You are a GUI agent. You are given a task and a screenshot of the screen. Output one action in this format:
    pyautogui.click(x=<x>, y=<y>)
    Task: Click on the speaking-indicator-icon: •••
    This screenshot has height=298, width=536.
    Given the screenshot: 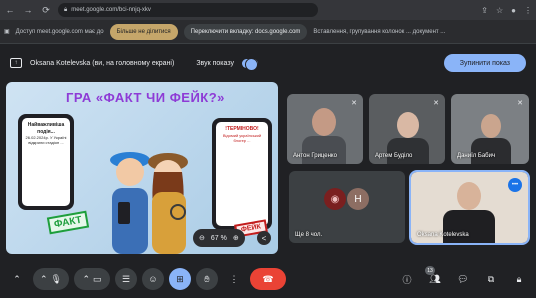 What is the action you would take?
    pyautogui.click(x=515, y=185)
    